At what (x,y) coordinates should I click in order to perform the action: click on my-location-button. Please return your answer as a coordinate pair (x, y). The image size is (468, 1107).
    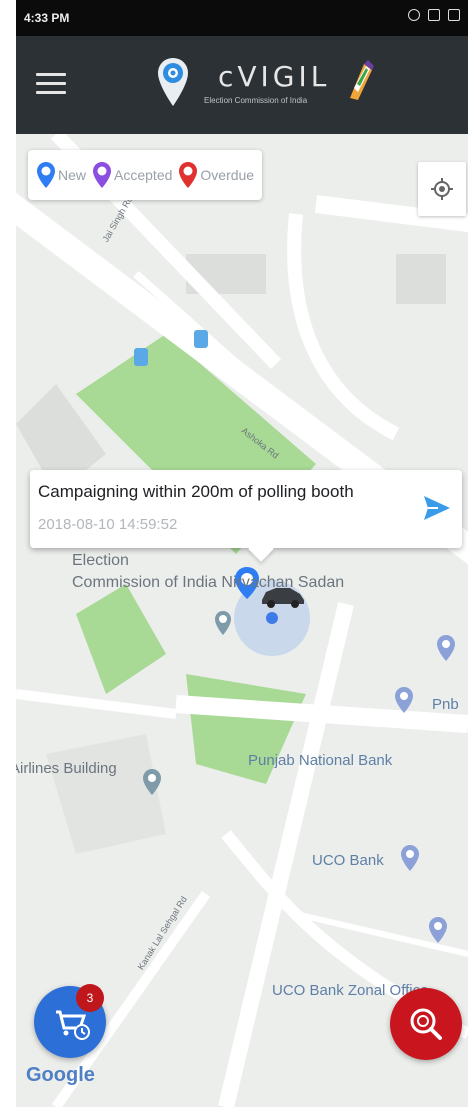
    Looking at the image, I should click on (442, 189).